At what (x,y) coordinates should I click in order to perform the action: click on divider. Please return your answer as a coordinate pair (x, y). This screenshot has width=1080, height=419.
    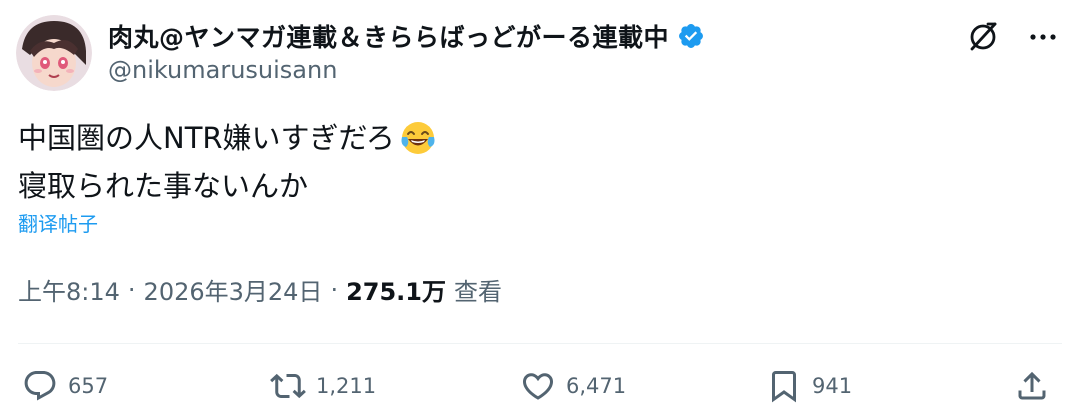
    Looking at the image, I should click on (540, 343).